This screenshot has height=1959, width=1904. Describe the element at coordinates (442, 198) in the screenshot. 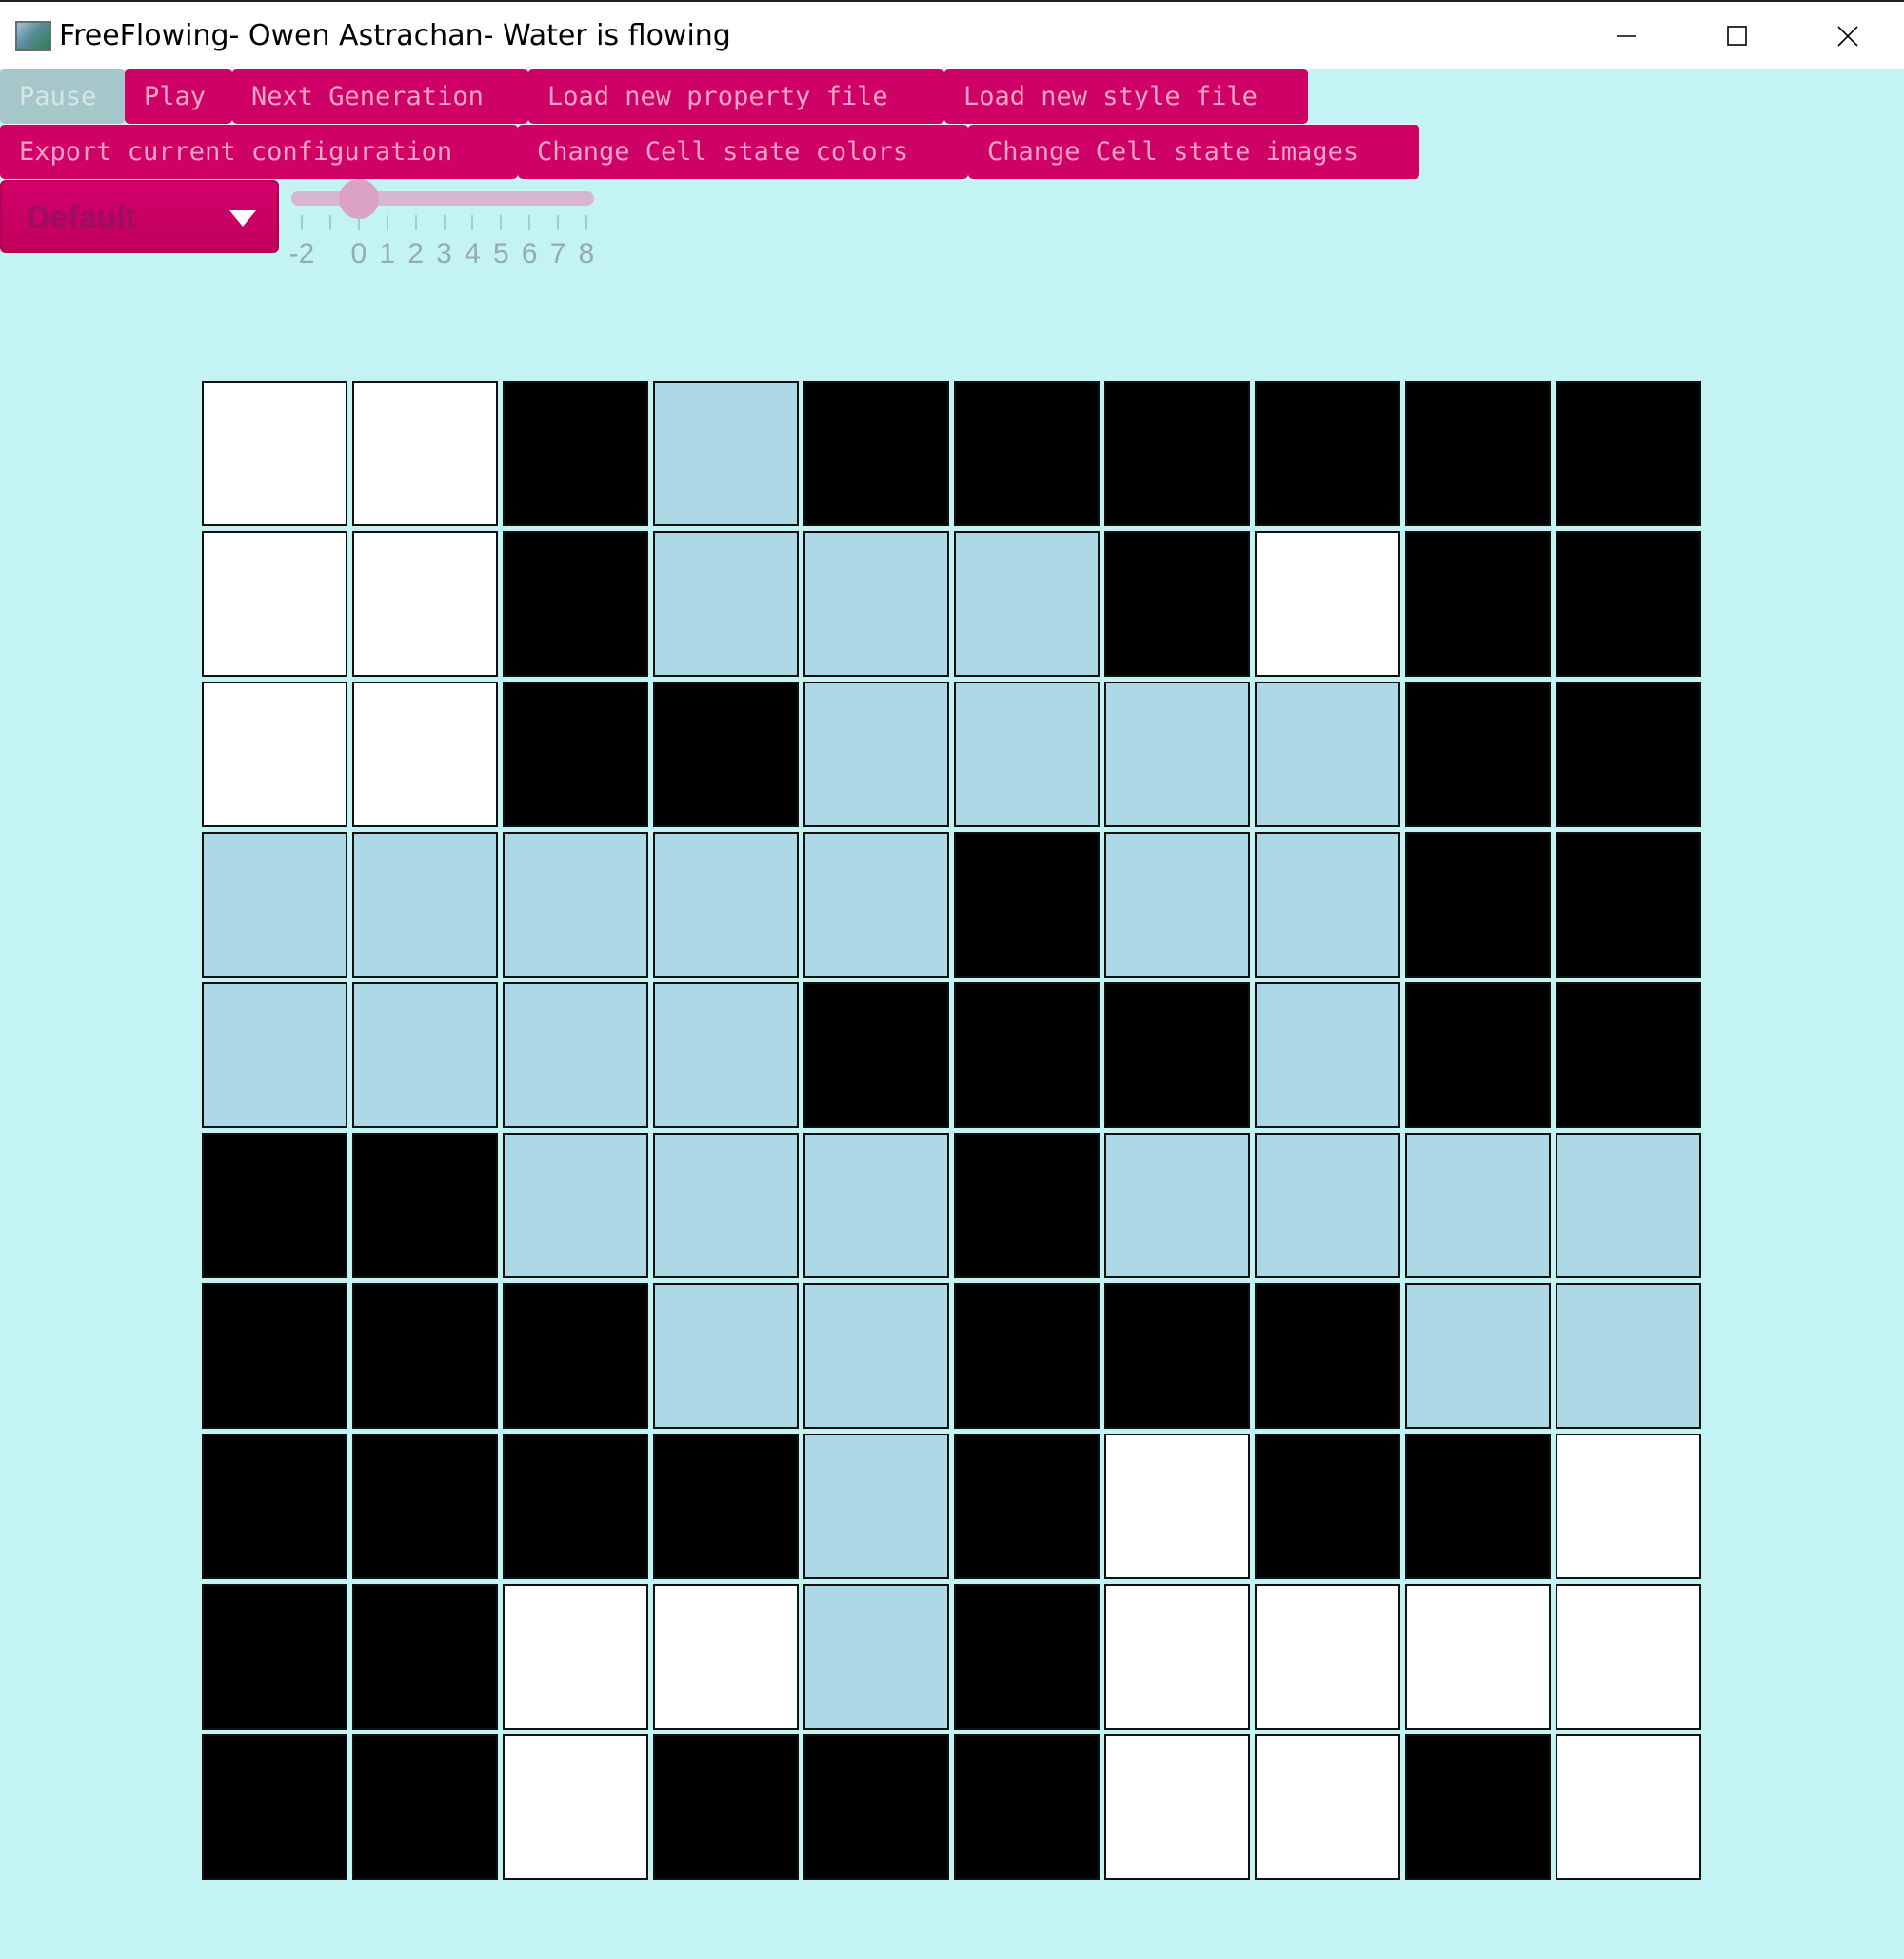

I see `slider-track` at that location.